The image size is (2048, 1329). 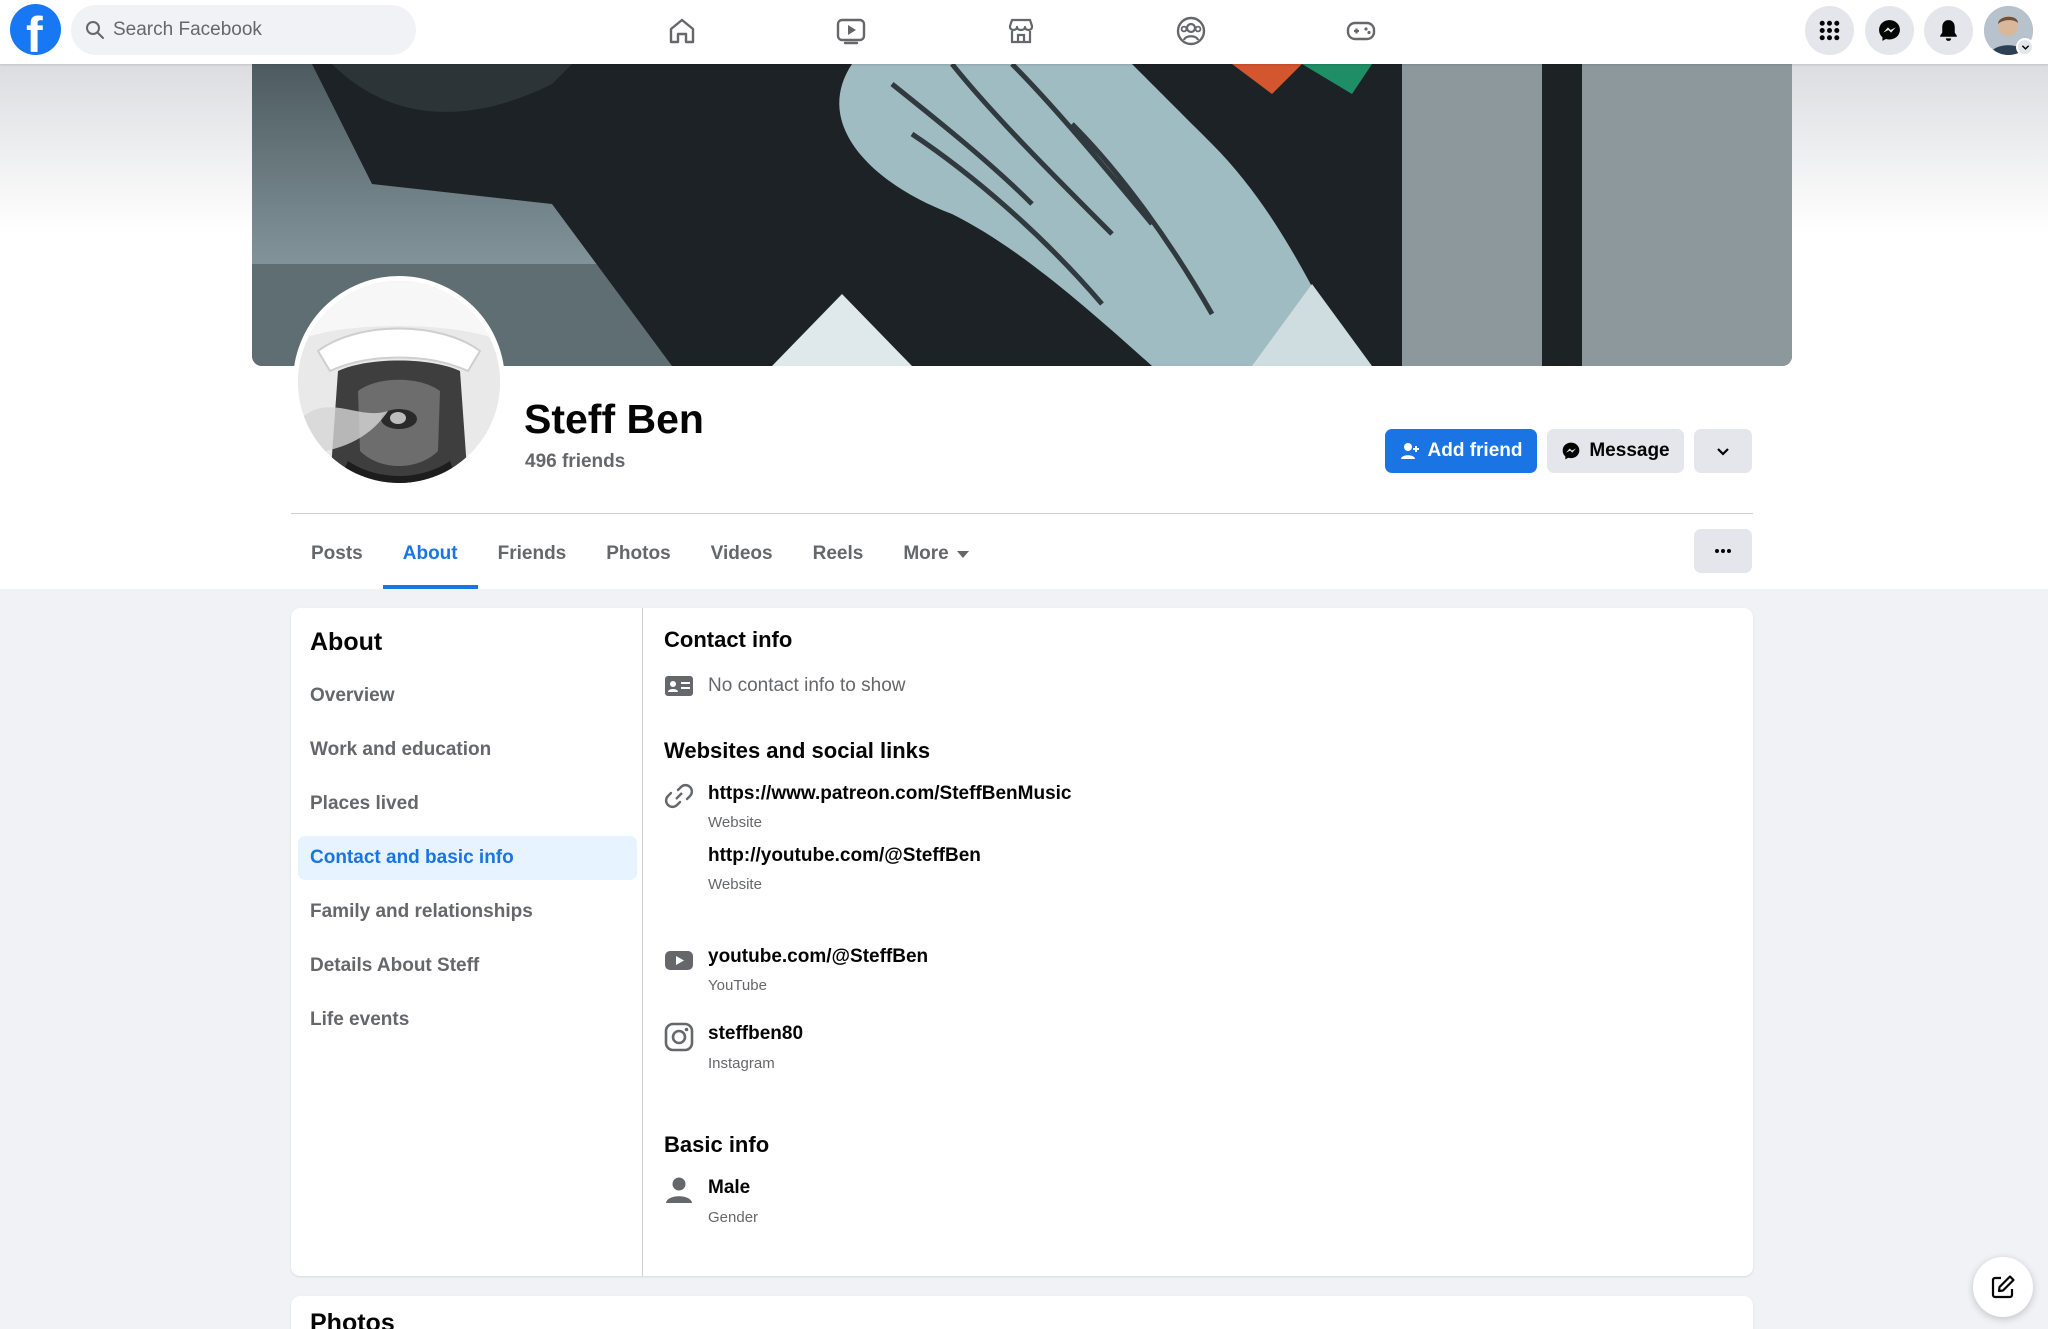 I want to click on gaming-nav-button, so click(x=1361, y=31).